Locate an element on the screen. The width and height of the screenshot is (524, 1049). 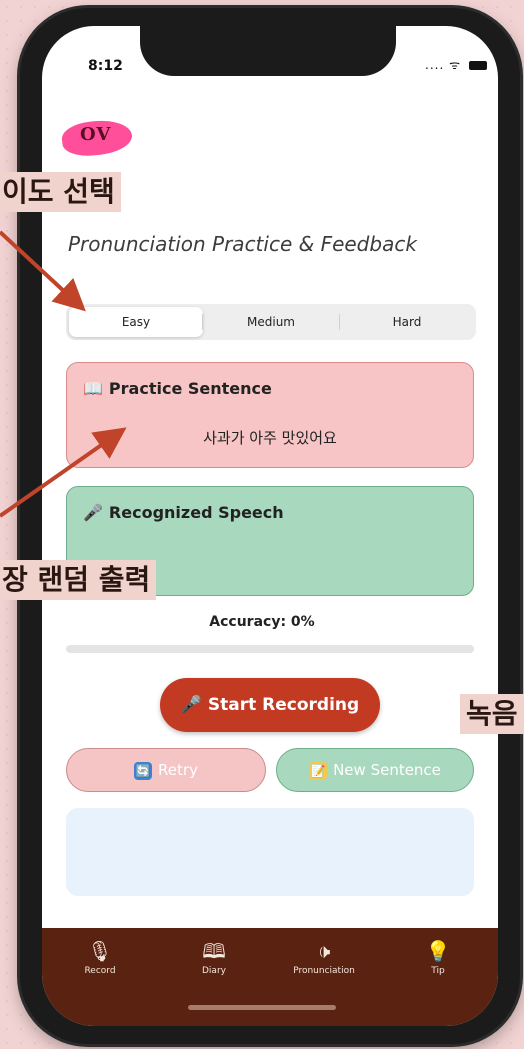
tab-pronunciation-label: Pronunciation is located at coordinates (324, 971).